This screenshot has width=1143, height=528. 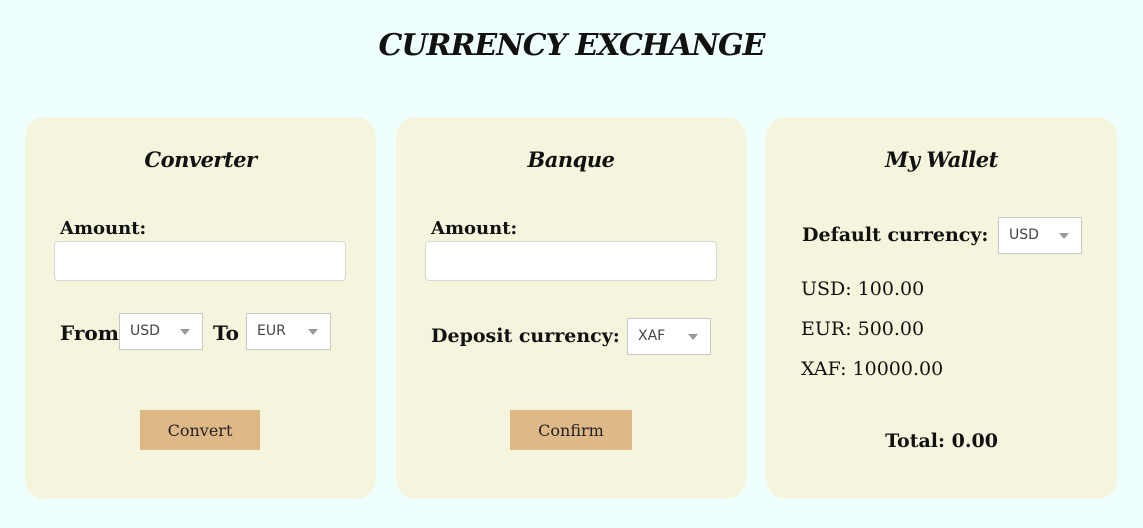 What do you see at coordinates (525, 336) in the screenshot?
I see `deposit-currency-label: Deposit currency:` at bounding box center [525, 336].